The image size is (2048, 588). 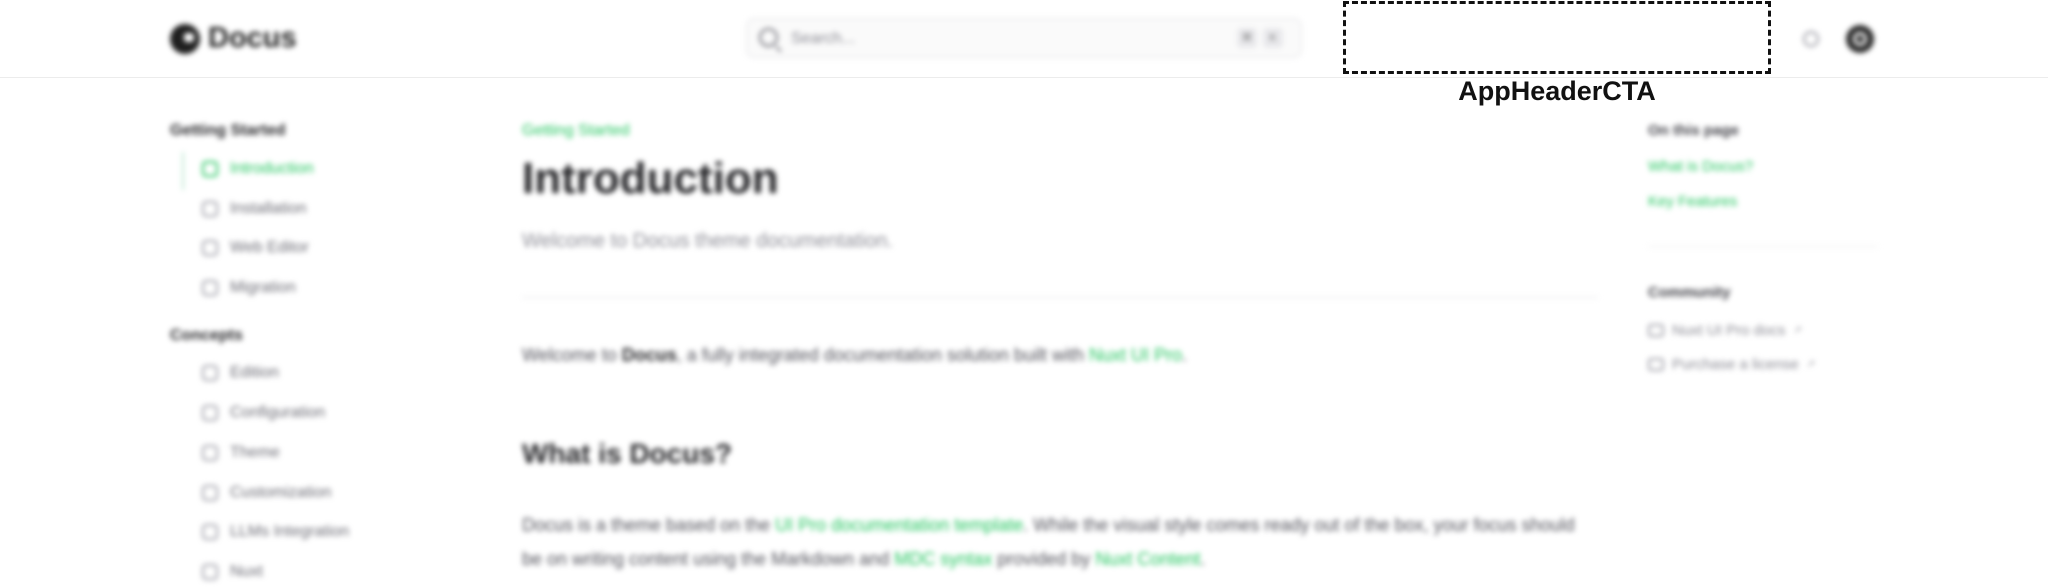 What do you see at coordinates (1656, 330) in the screenshot?
I see `book-icon` at bounding box center [1656, 330].